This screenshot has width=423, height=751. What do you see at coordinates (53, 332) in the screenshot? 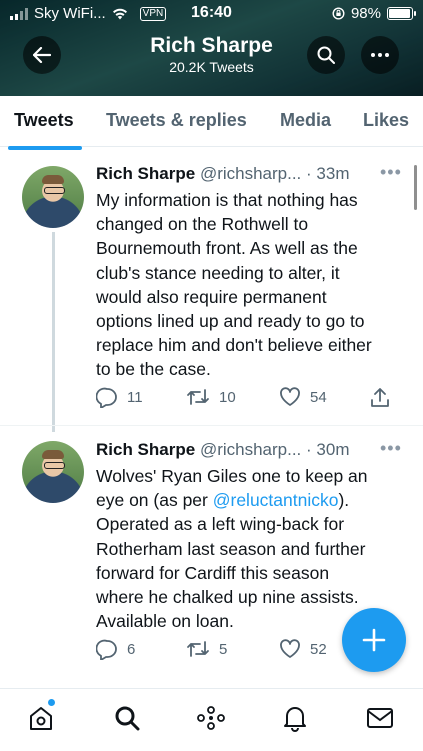
I see `thread-line` at bounding box center [53, 332].